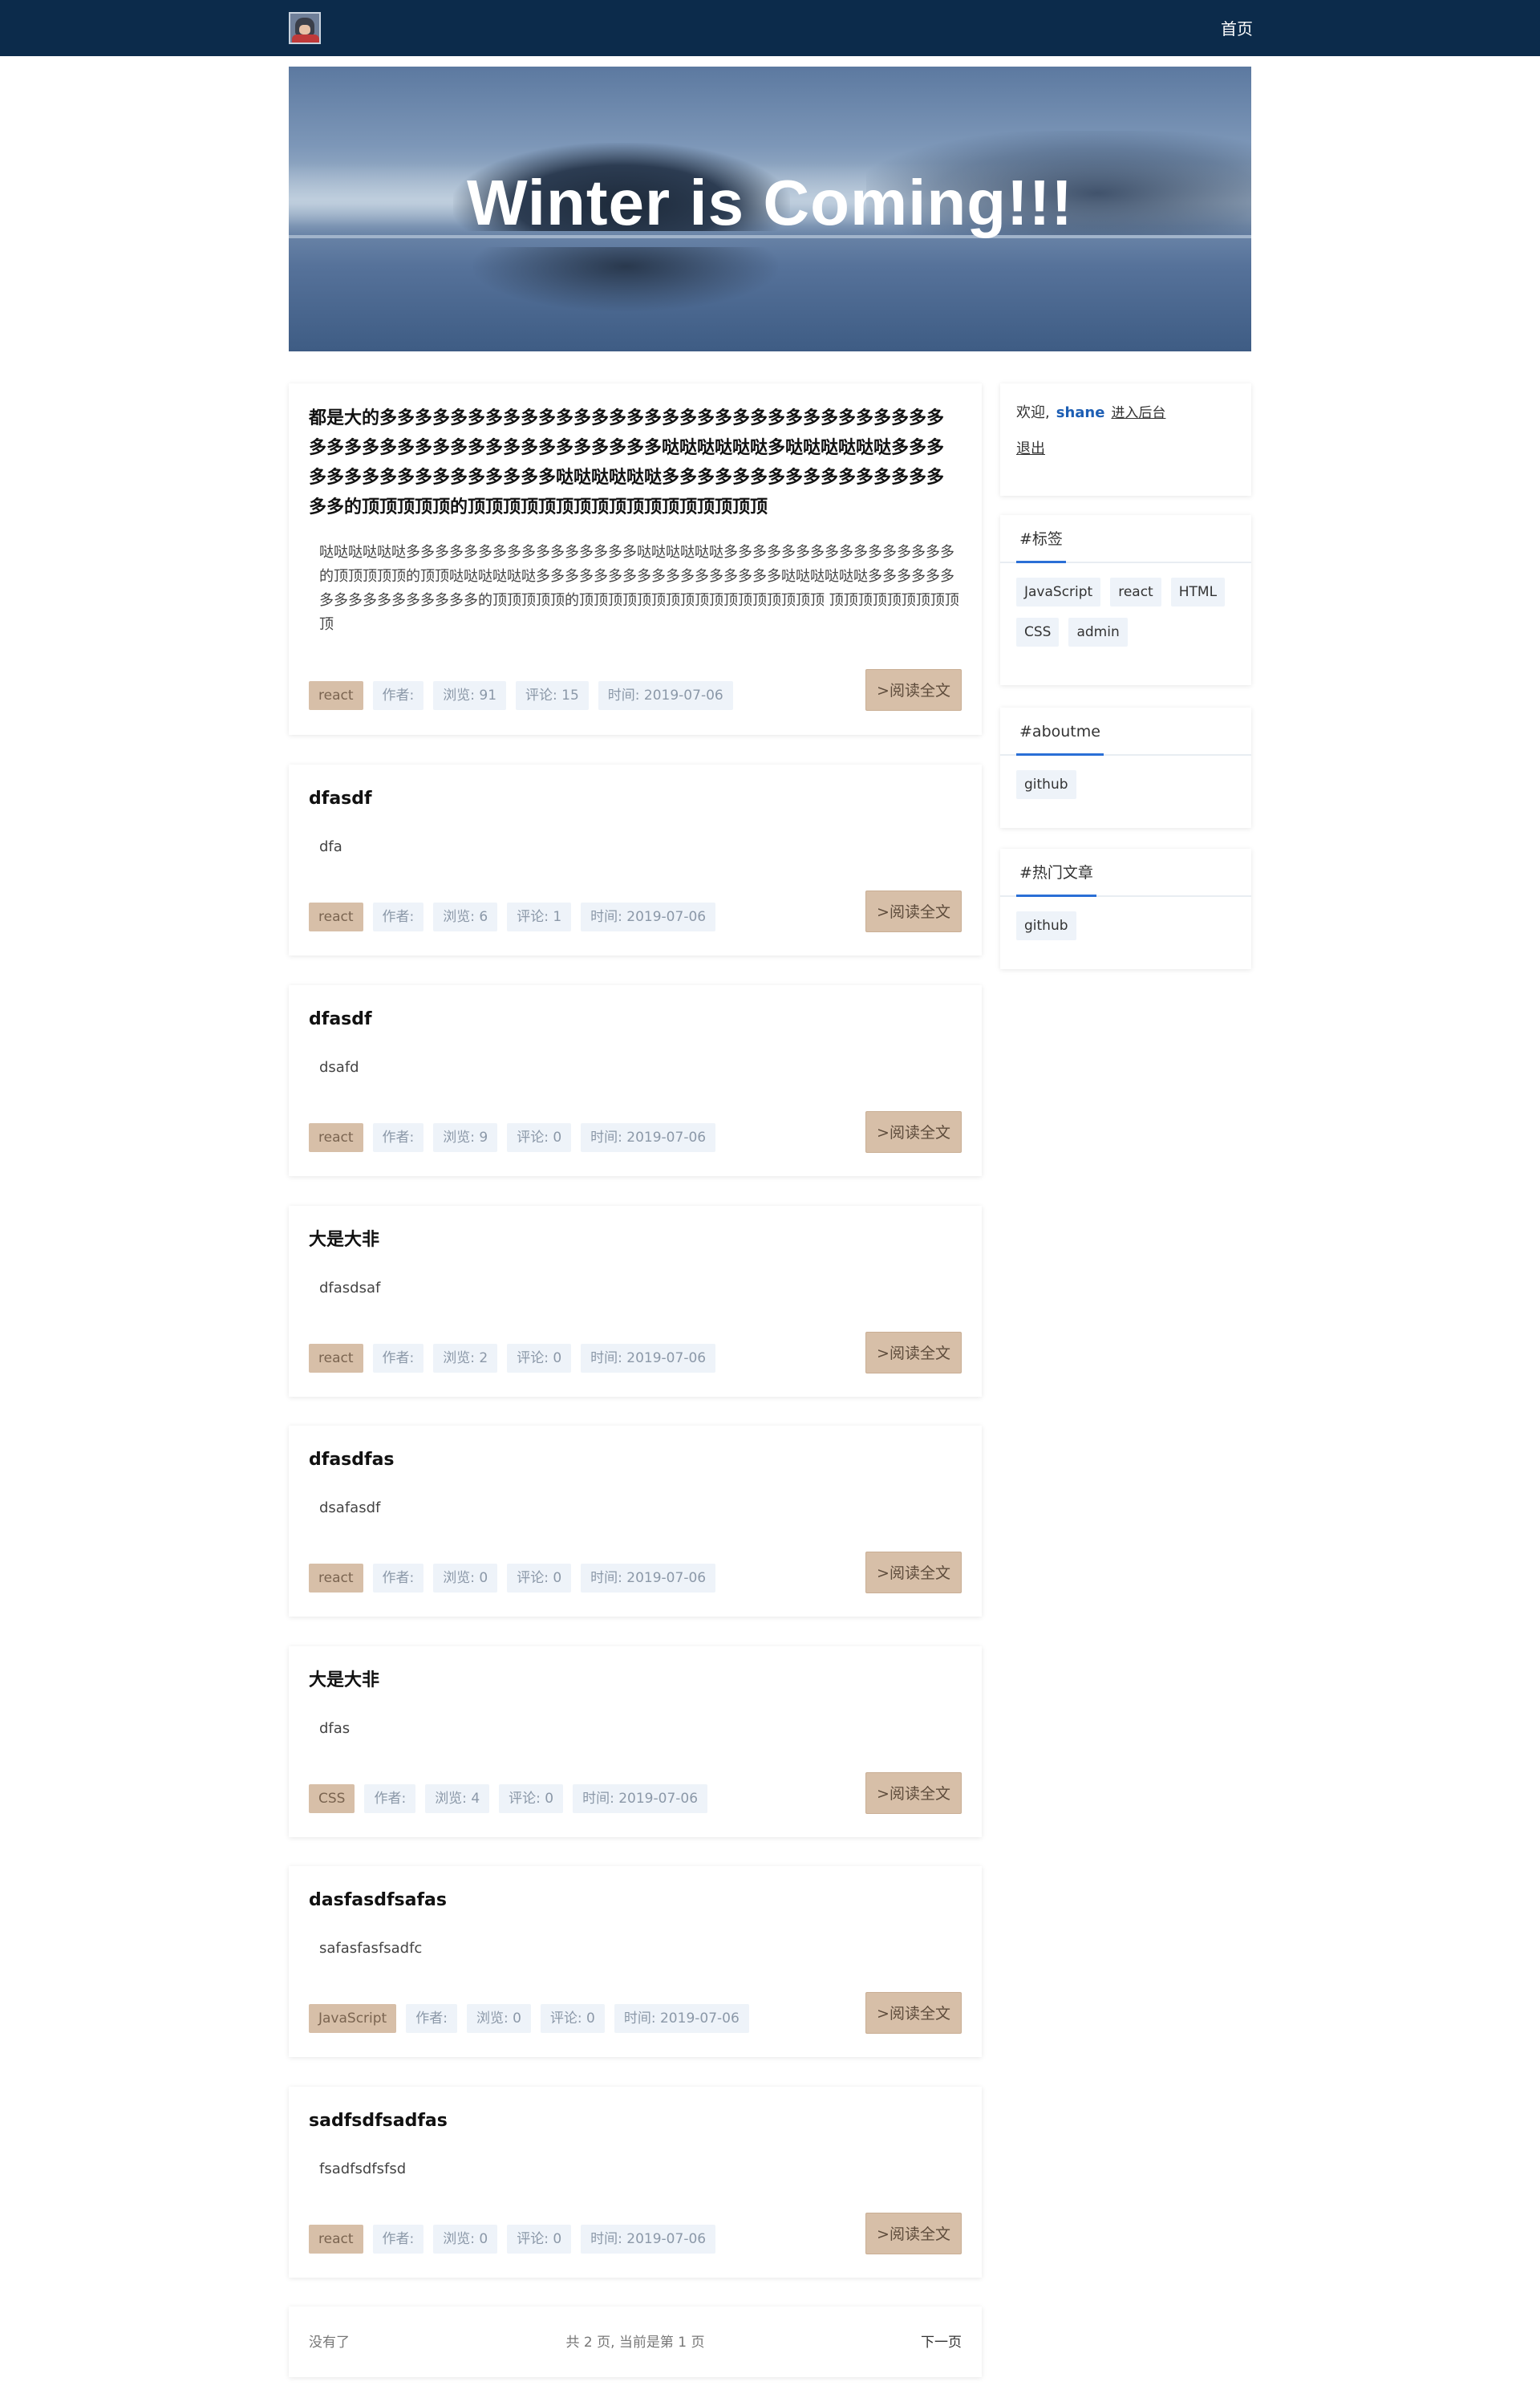 This screenshot has width=1540, height=2406. Describe the element at coordinates (1138, 413) in the screenshot. I see `admin-link: 进入后台` at that location.